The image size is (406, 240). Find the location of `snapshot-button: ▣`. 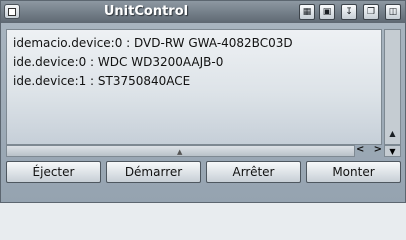

snapshot-button: ▣ is located at coordinates (327, 12).